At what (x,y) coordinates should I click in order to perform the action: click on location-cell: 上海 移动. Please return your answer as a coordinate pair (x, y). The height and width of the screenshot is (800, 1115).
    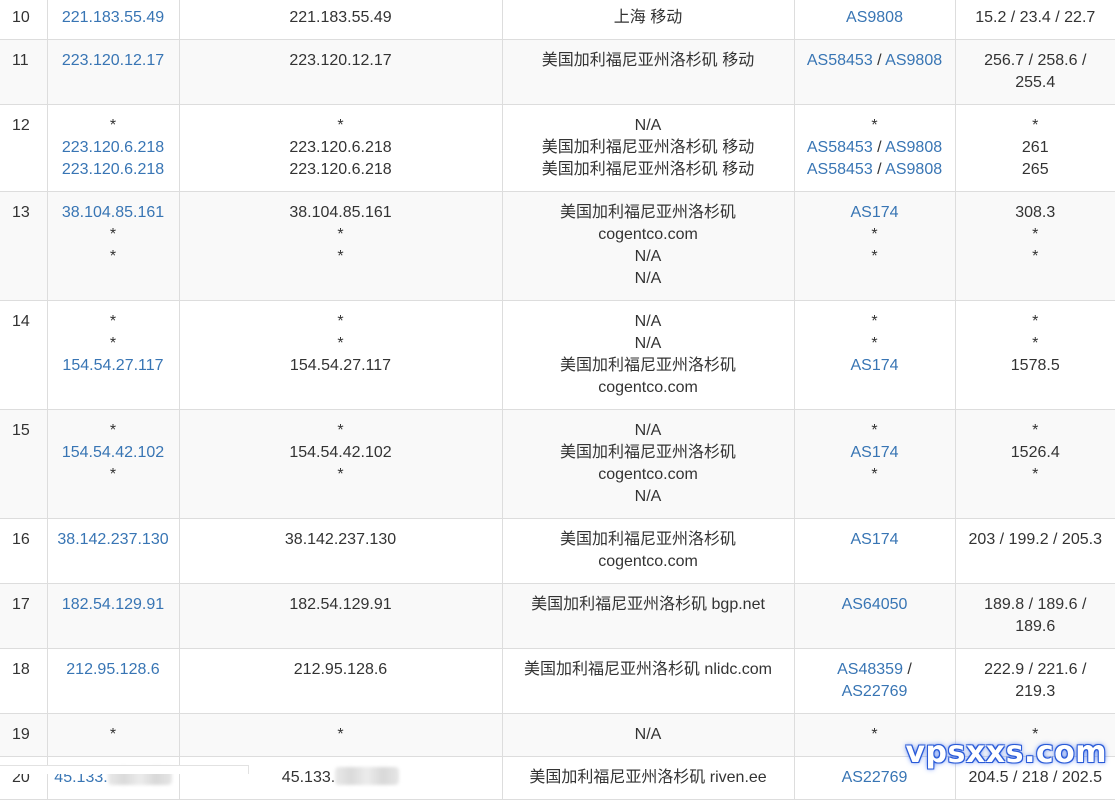
    Looking at the image, I should click on (648, 20).